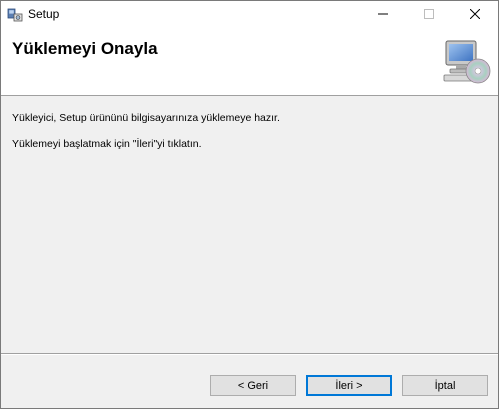  What do you see at coordinates (467, 62) in the screenshot?
I see `computer-cd-icon` at bounding box center [467, 62].